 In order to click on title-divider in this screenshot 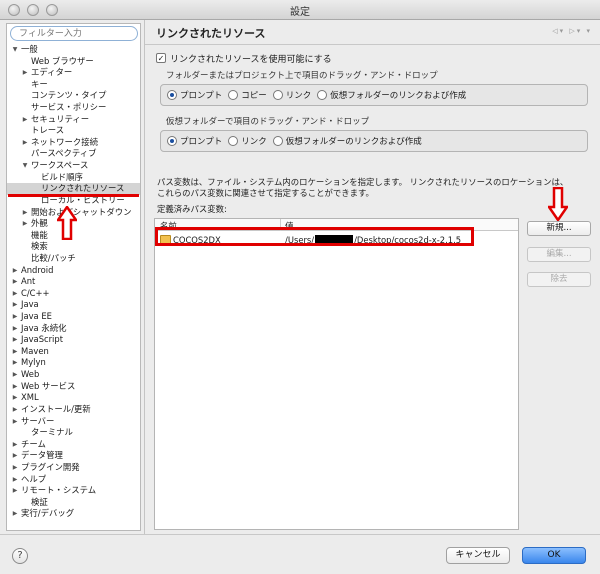, I will do `click(372, 44)`.